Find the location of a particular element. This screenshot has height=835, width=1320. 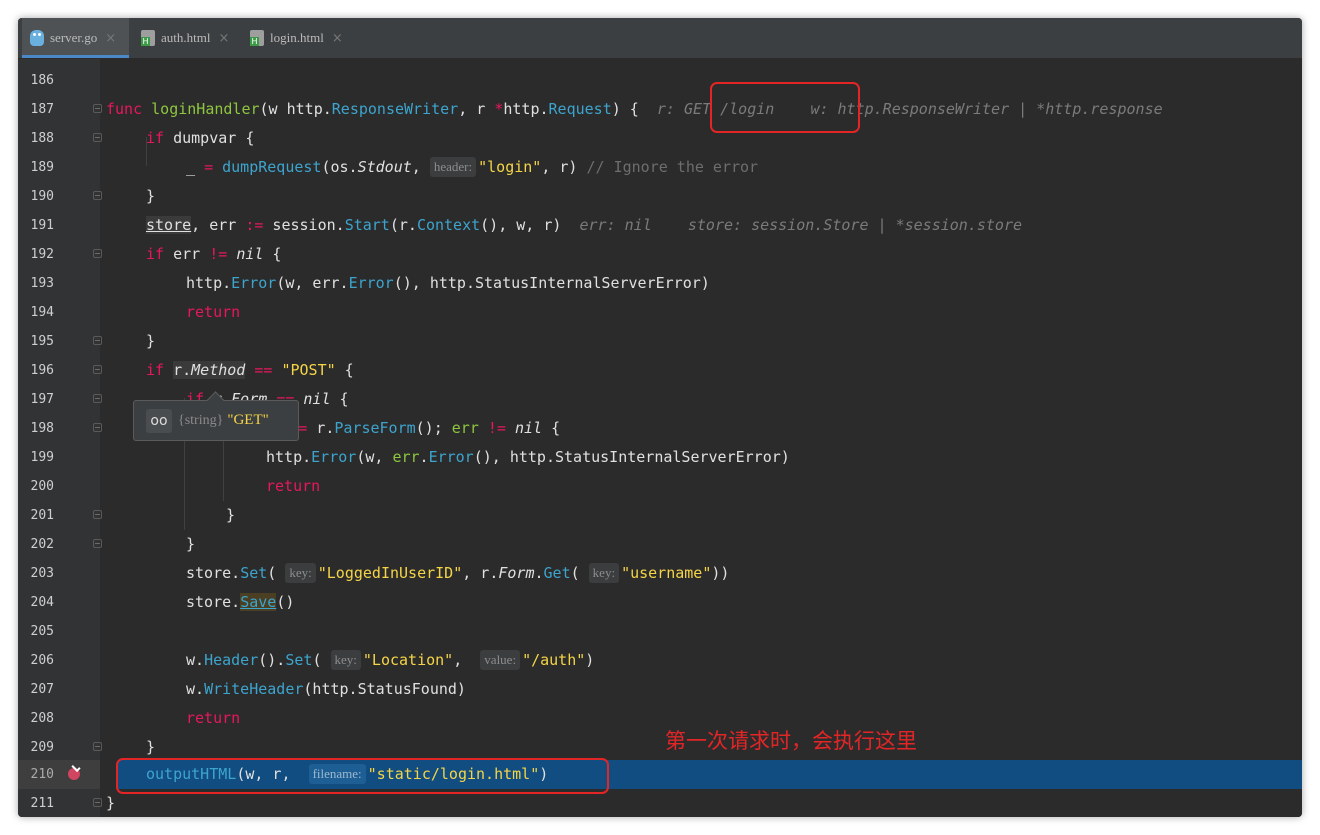

param-hint: header: is located at coordinates (453, 167).